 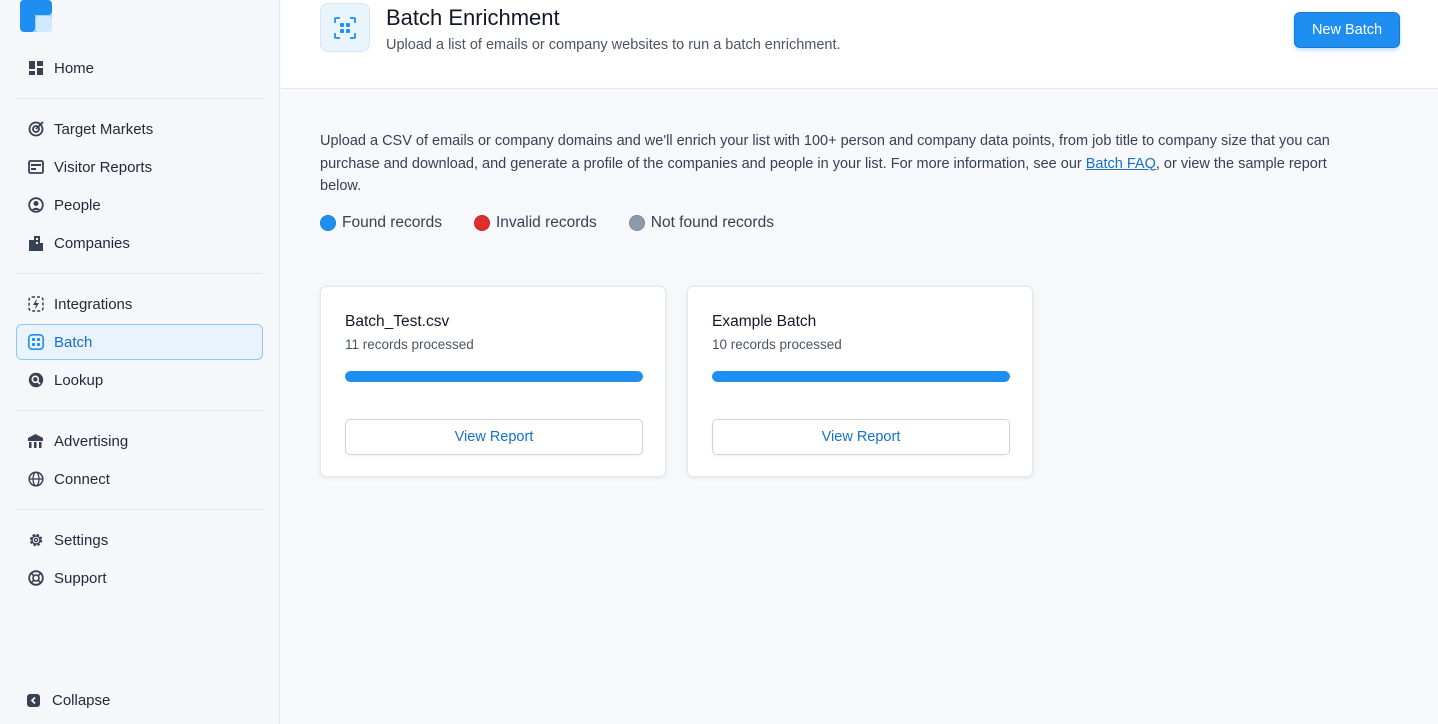 What do you see at coordinates (139, 304) in the screenshot?
I see `sidebar-item-integrations: Integrations` at bounding box center [139, 304].